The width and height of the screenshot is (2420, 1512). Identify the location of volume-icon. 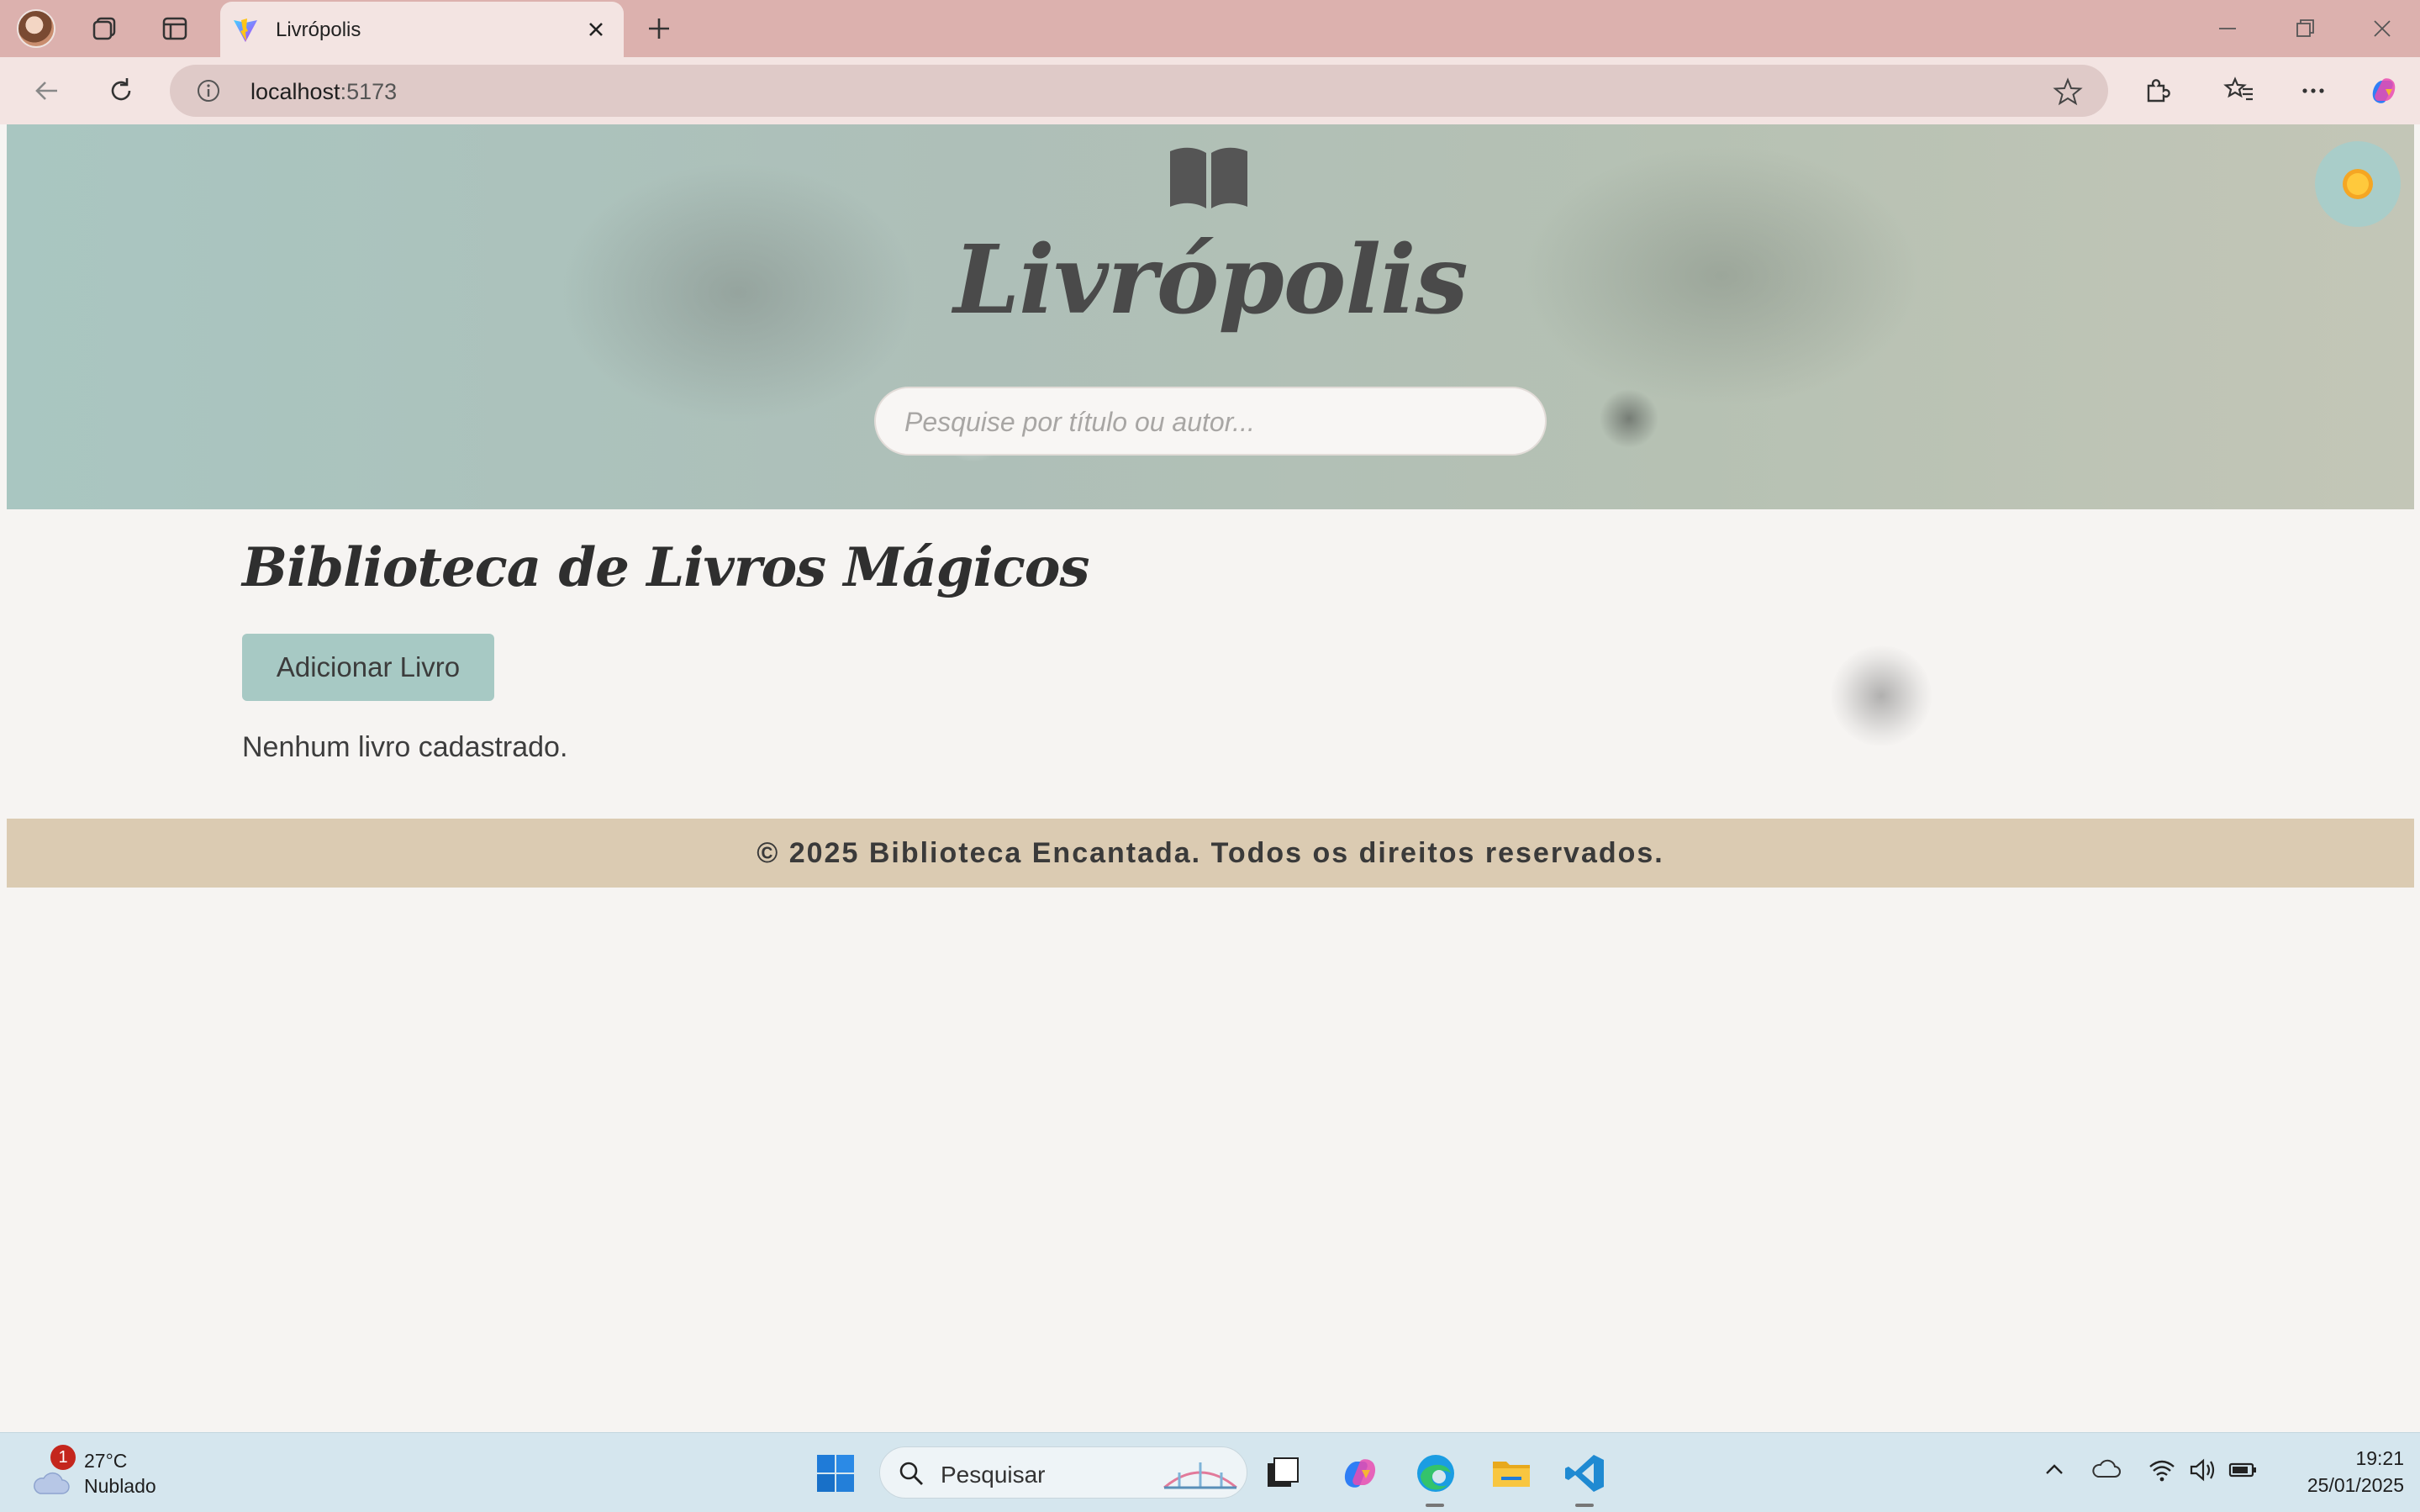
(2202, 1470).